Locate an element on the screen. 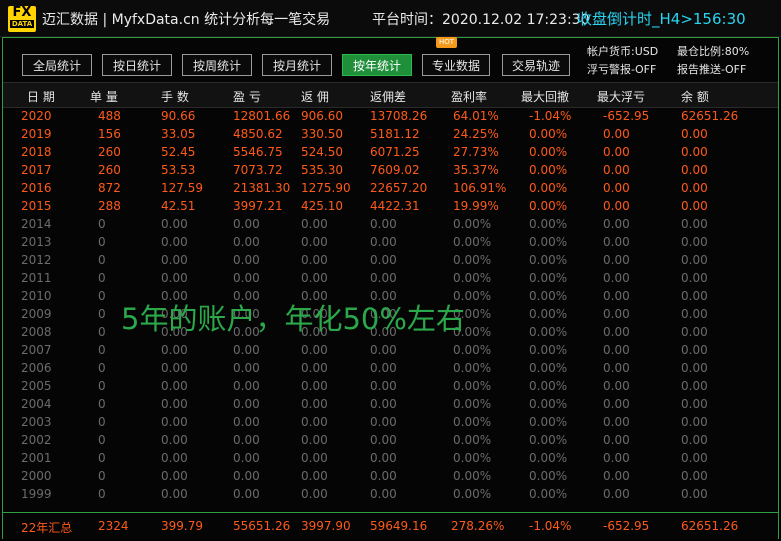 The image size is (781, 541). cell-date: 2003 is located at coordinates (36, 422).